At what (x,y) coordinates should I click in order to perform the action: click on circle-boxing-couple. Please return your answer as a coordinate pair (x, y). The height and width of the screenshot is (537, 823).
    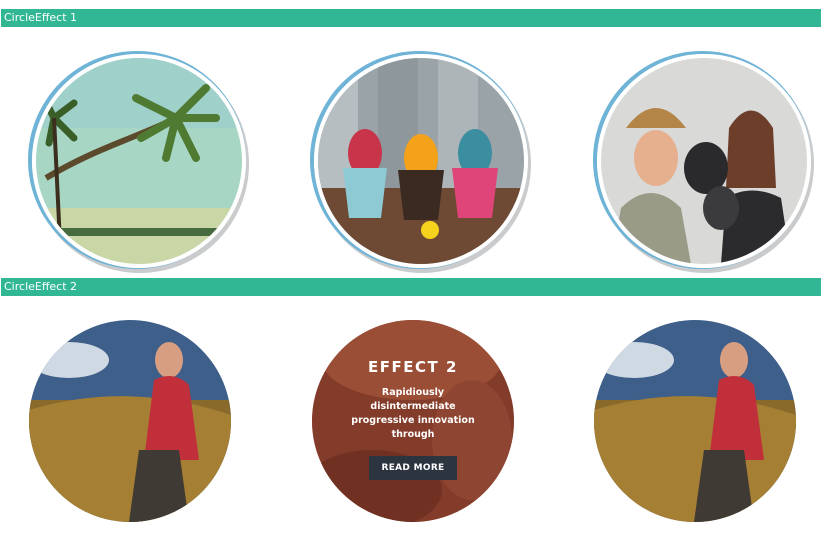
    Looking at the image, I should click on (704, 161).